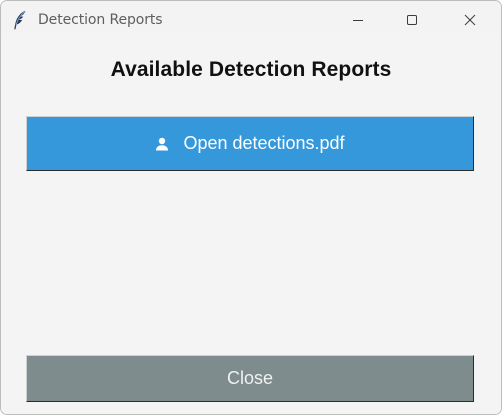 Image resolution: width=502 pixels, height=415 pixels. Describe the element at coordinates (100, 20) in the screenshot. I see `window-title: Detection Reports` at that location.